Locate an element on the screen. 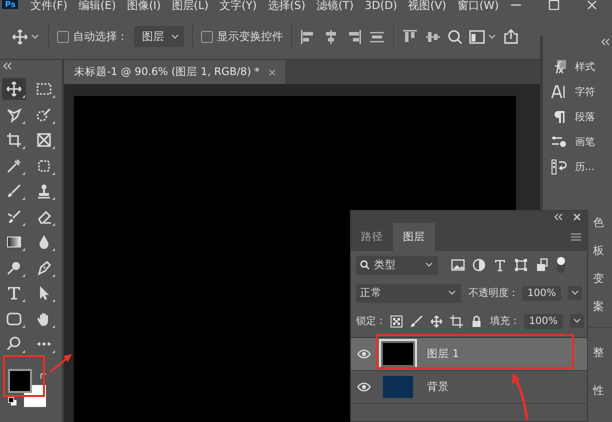 The width and height of the screenshot is (612, 422). panel-label: 板 is located at coordinates (598, 251).